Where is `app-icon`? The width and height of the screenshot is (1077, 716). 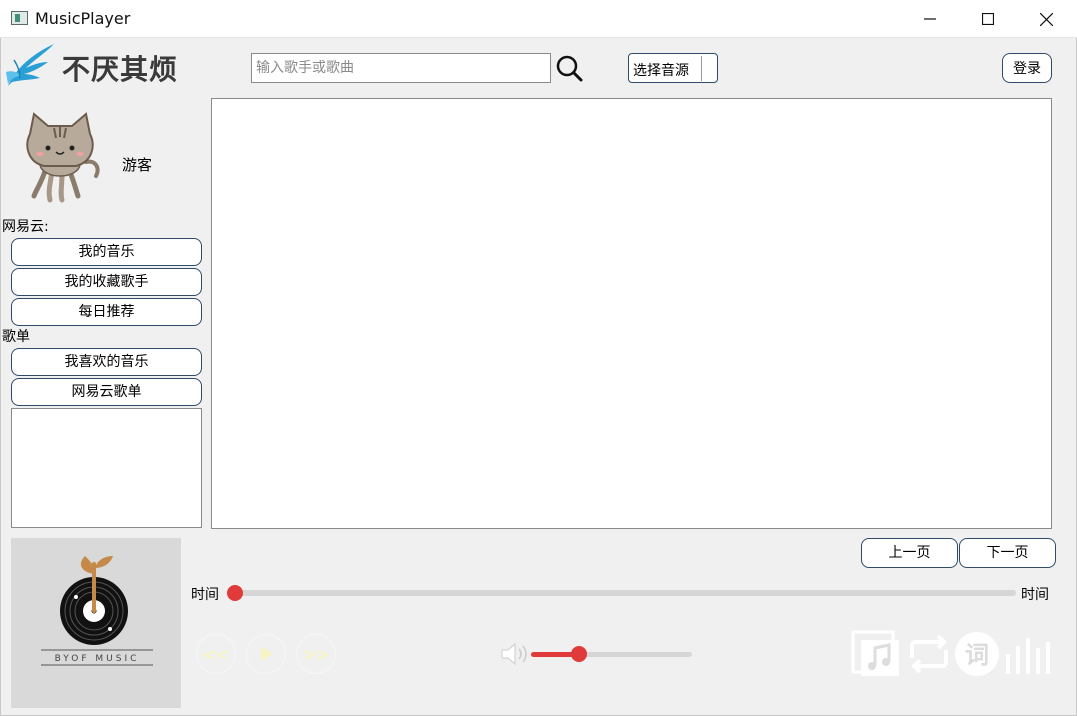
app-icon is located at coordinates (19, 18).